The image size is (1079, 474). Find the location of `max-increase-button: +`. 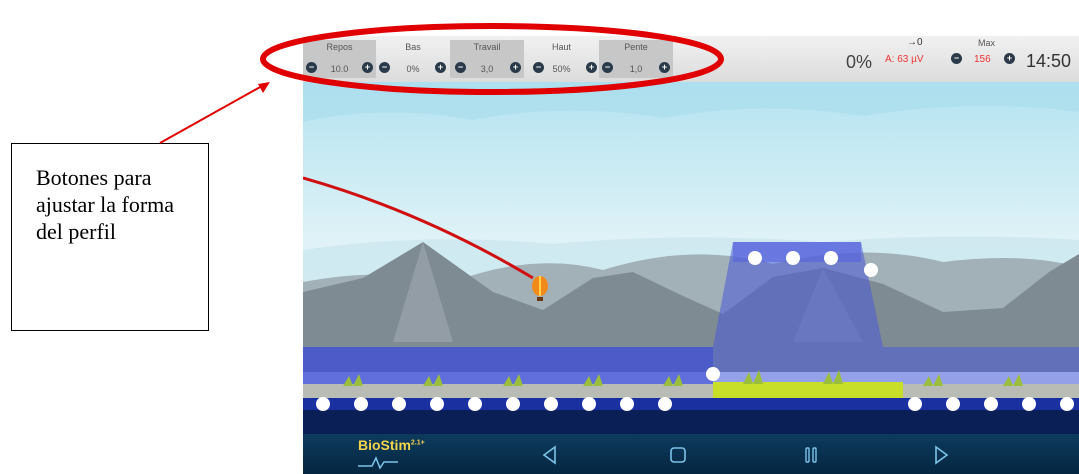

max-increase-button: + is located at coordinates (1009, 58).